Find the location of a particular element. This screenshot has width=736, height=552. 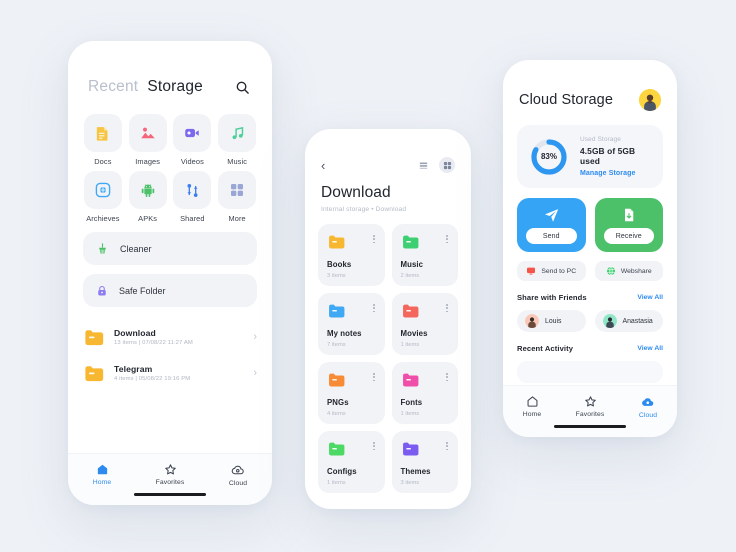

folder-row-telegram: Telegram 4 items | 05/08/22 19:16 PM › is located at coordinates (170, 373).